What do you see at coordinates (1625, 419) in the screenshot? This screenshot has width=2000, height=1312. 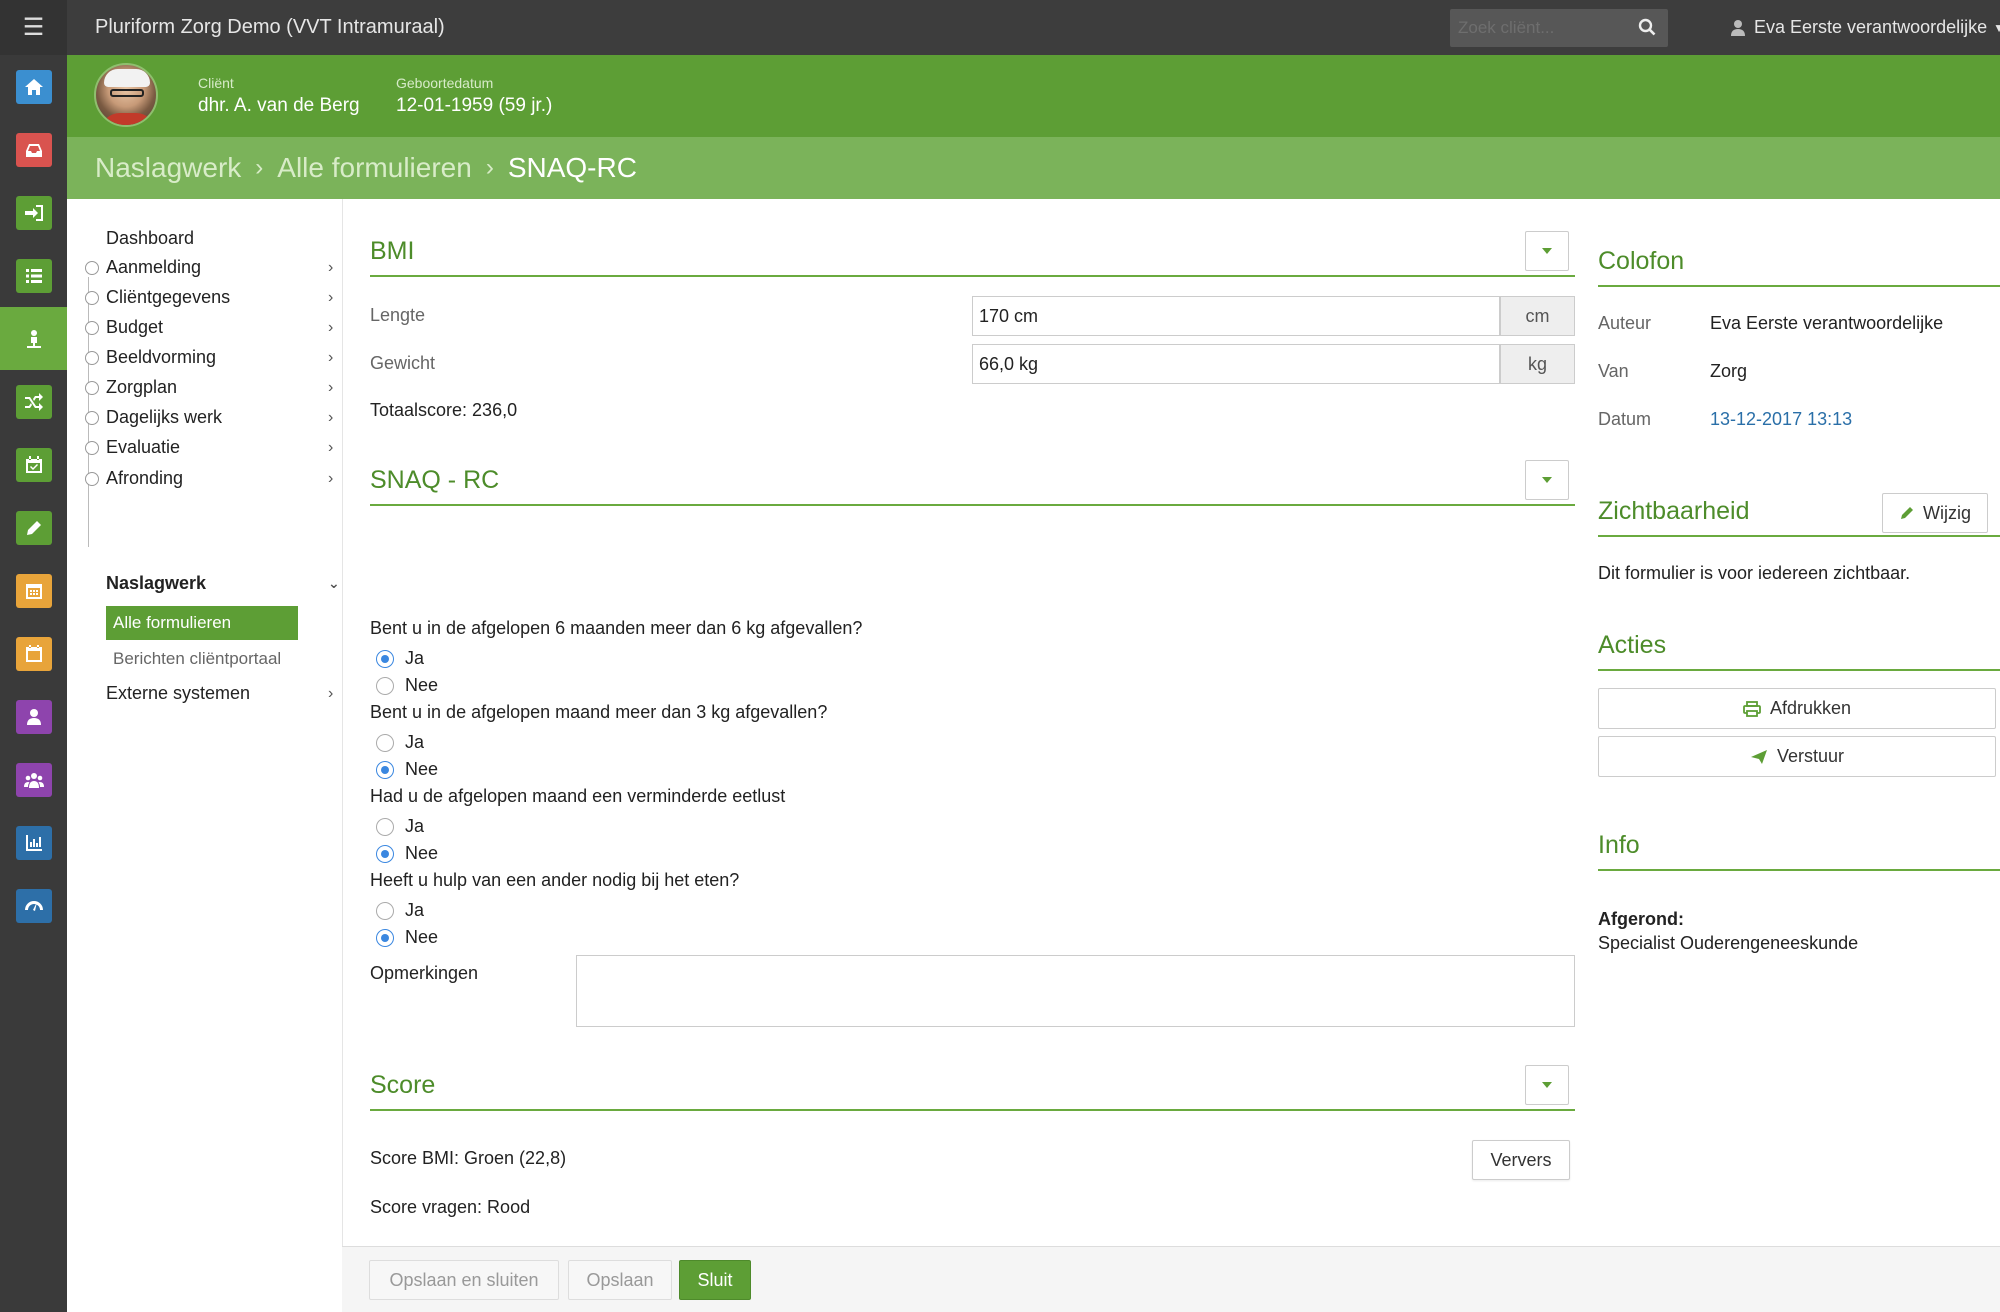 I see `date-label: Datum` at bounding box center [1625, 419].